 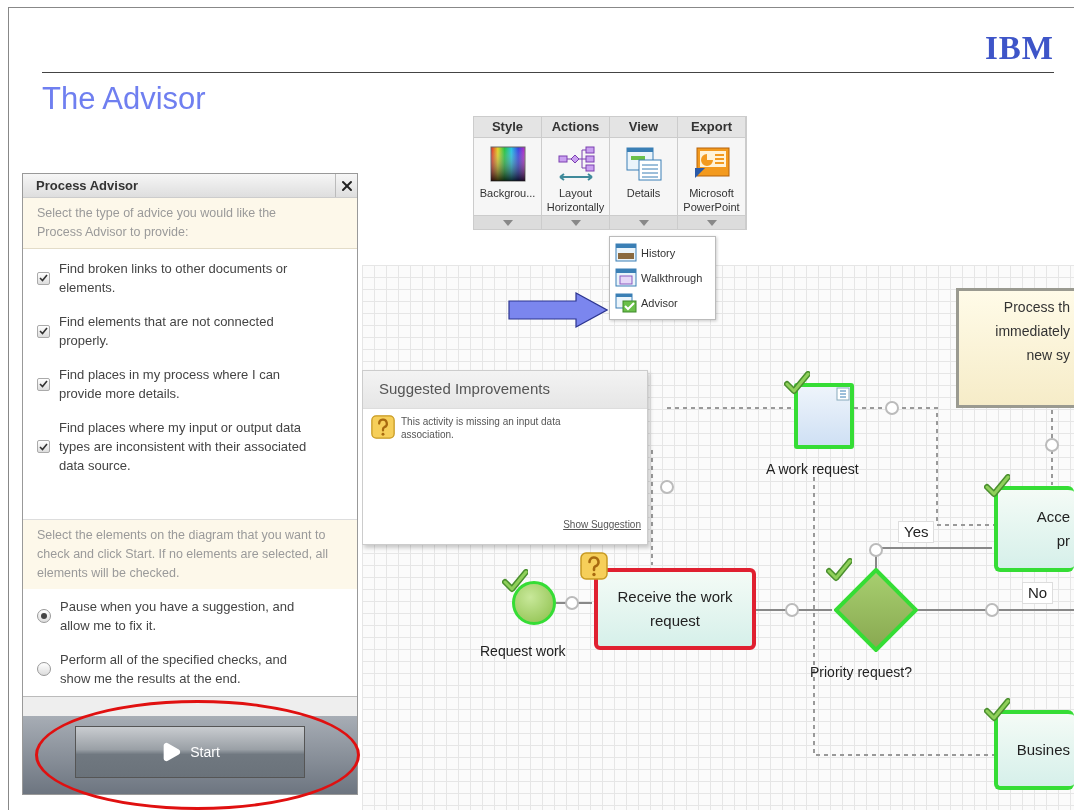 What do you see at coordinates (711, 127) in the screenshot?
I see `ribbon-group-title: Export` at bounding box center [711, 127].